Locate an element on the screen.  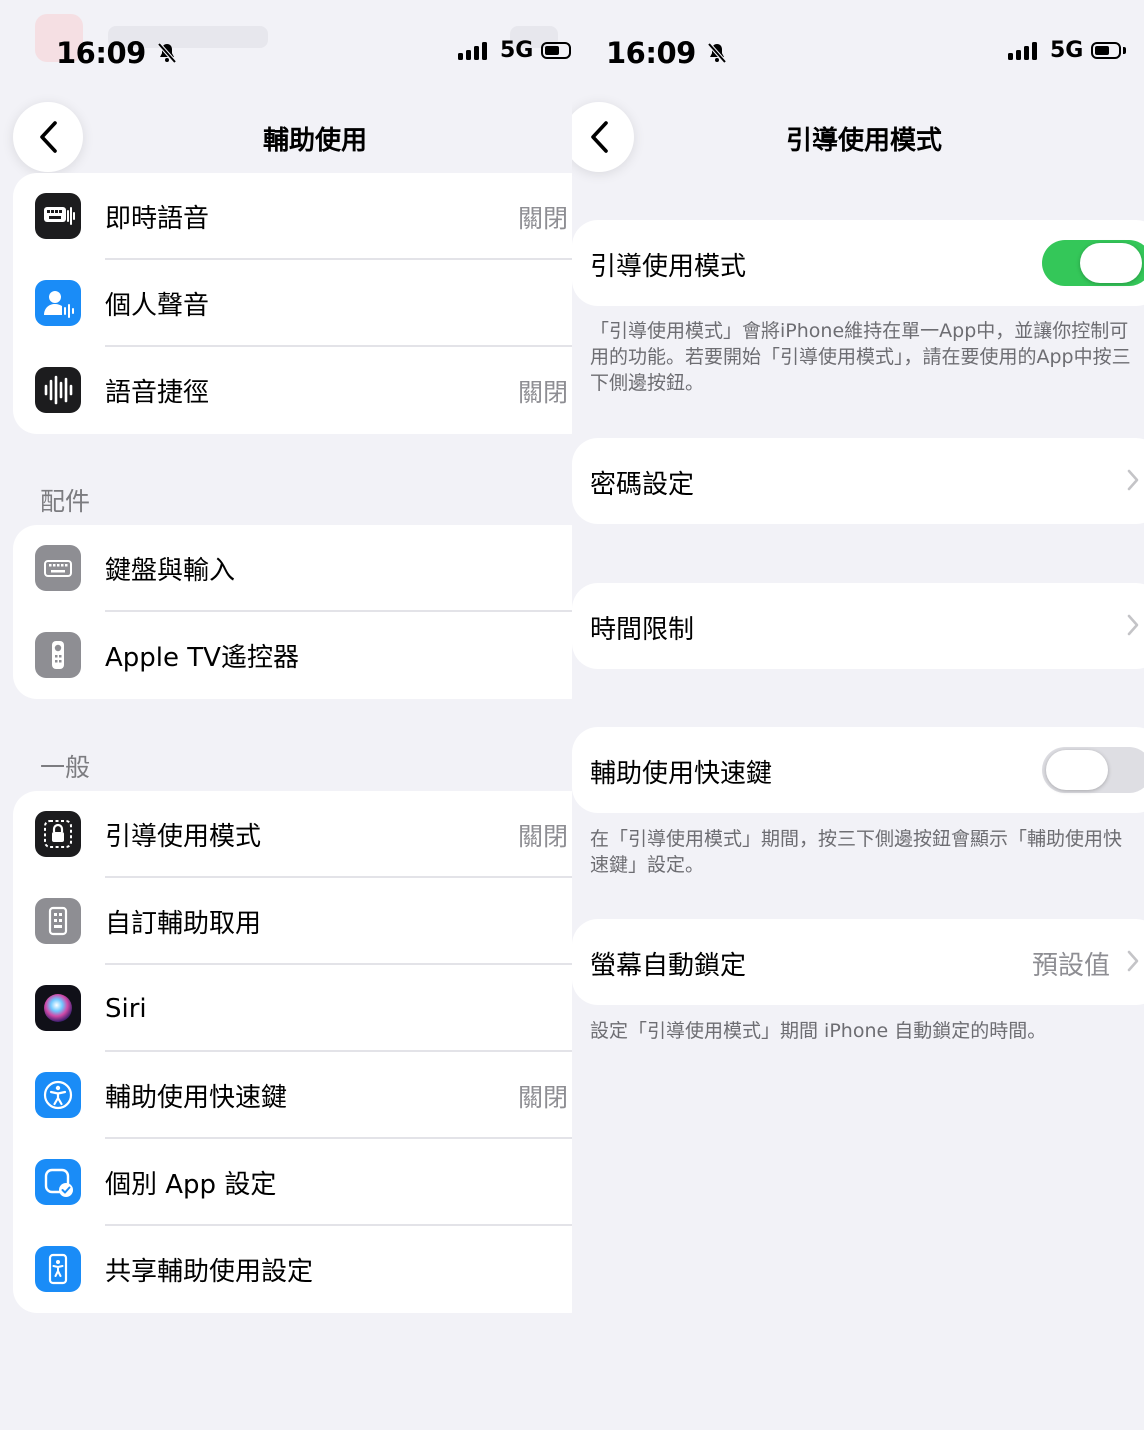
accessibility-shortcut-row: 輔助使用快速鍵 is located at coordinates (858, 770).